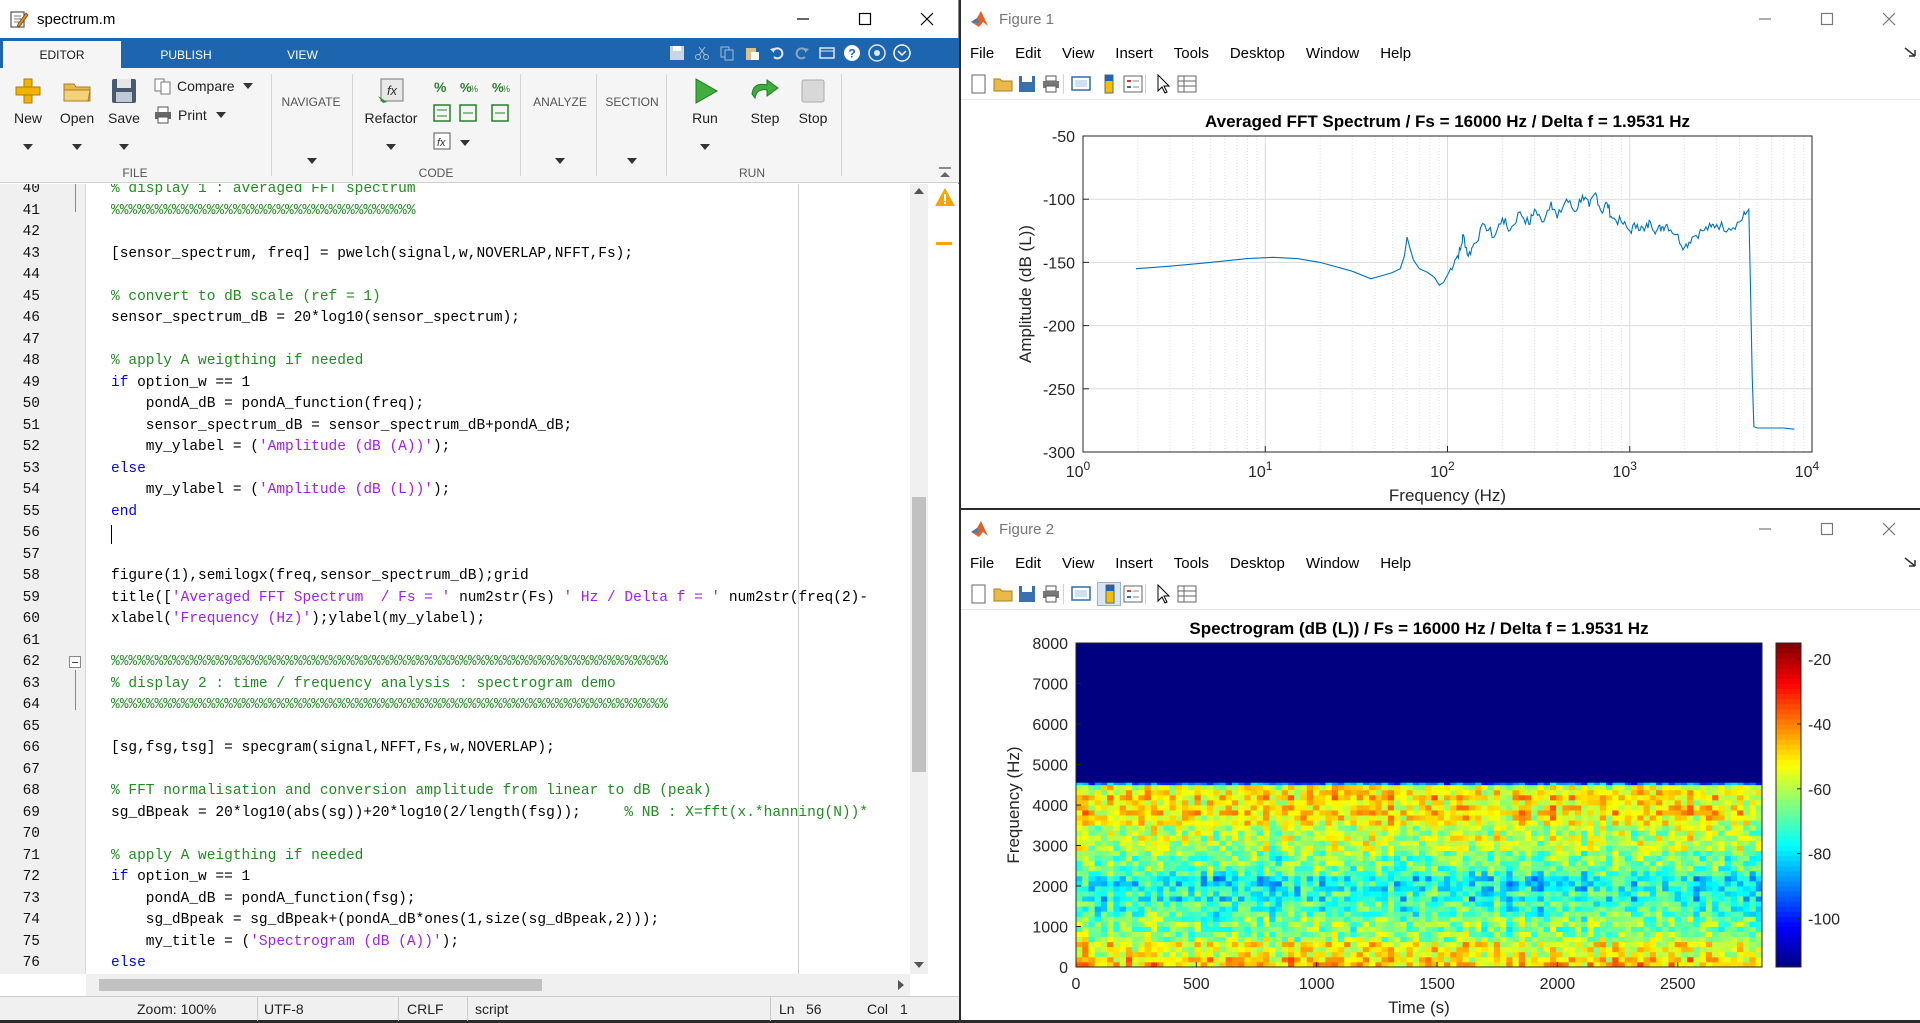 The height and width of the screenshot is (1023, 1920). Describe the element at coordinates (77, 101) in the screenshot. I see `open-button: Open` at that location.